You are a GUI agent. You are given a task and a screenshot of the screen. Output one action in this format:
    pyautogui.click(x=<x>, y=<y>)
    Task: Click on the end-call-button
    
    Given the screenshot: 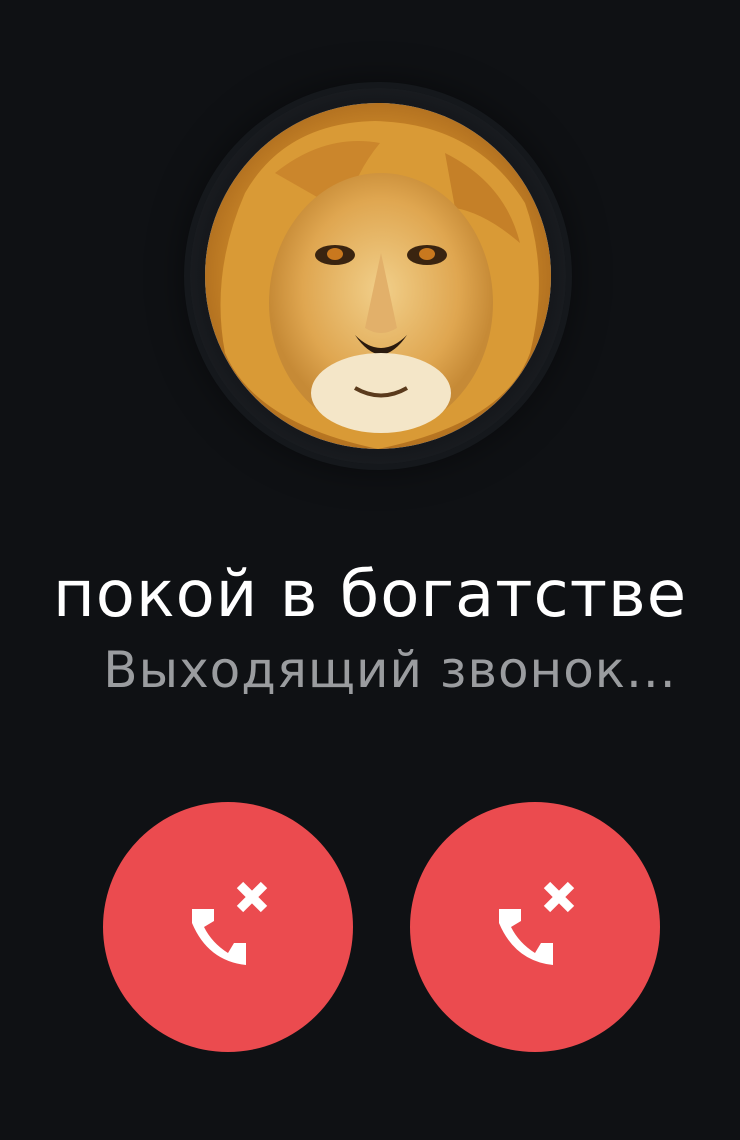 What is the action you would take?
    pyautogui.click(x=228, y=927)
    